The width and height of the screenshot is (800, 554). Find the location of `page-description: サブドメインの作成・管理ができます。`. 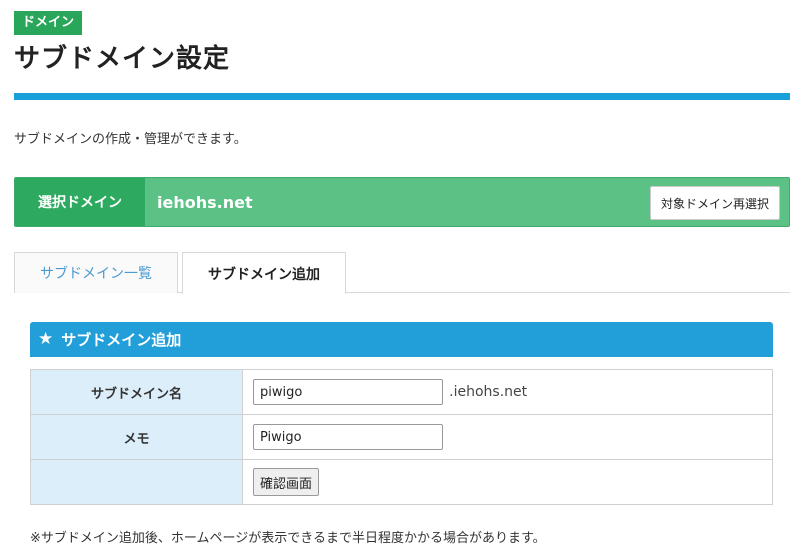

page-description: サブドメインの作成・管理ができます。 is located at coordinates (130, 139).